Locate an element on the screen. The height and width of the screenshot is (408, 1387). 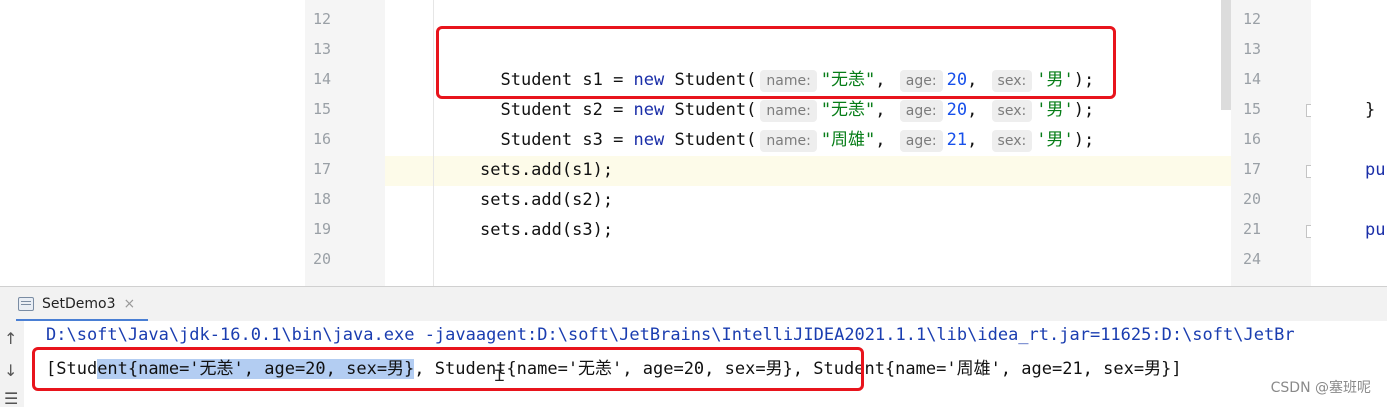
run-tab: SetDemo3 × is located at coordinates (67, 304).